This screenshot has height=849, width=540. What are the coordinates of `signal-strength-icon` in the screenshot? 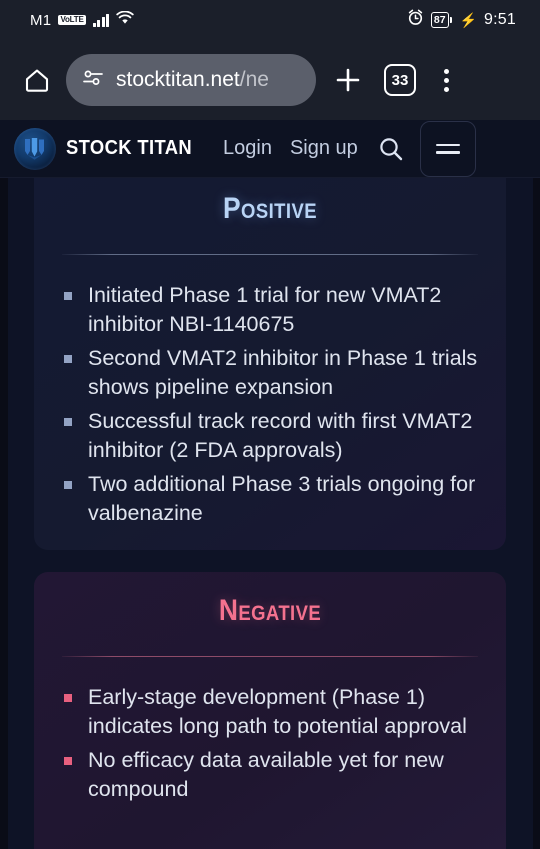 It's located at (101, 20).